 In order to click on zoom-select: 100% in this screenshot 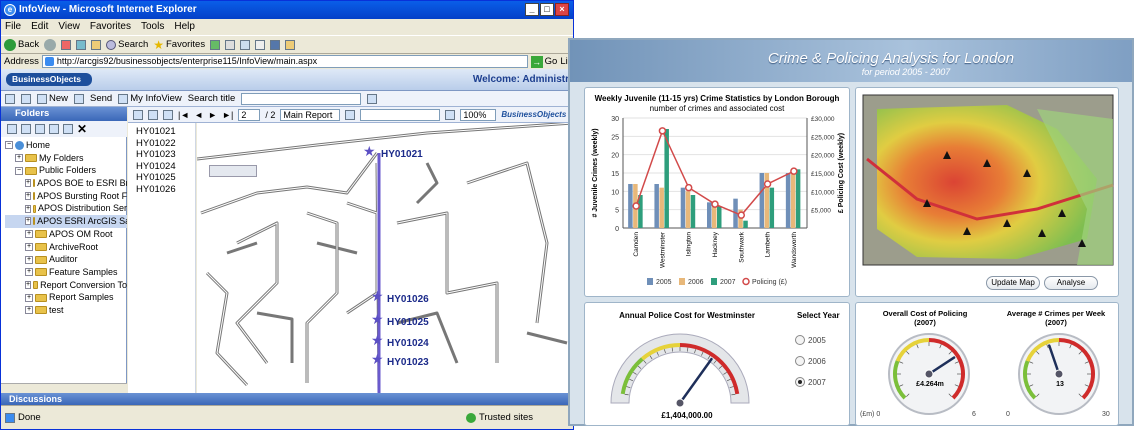, I will do `click(478, 114)`.